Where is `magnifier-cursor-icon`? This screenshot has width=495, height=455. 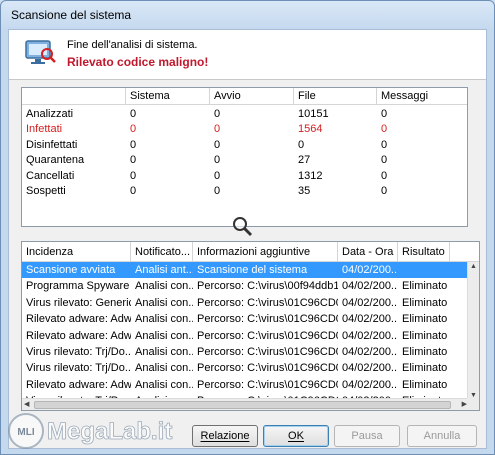 magnifier-cursor-icon is located at coordinates (243, 227).